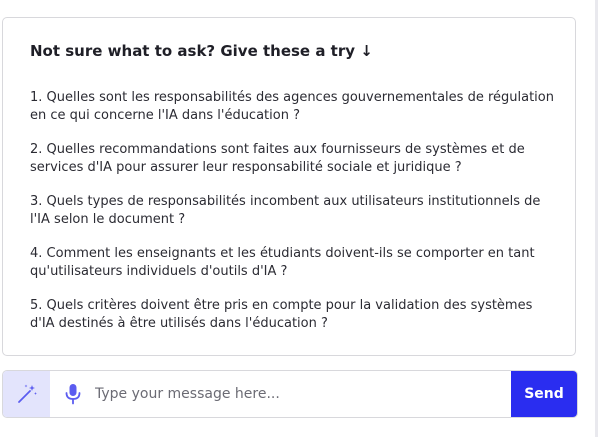  I want to click on magic-wand-icon, so click(27, 393).